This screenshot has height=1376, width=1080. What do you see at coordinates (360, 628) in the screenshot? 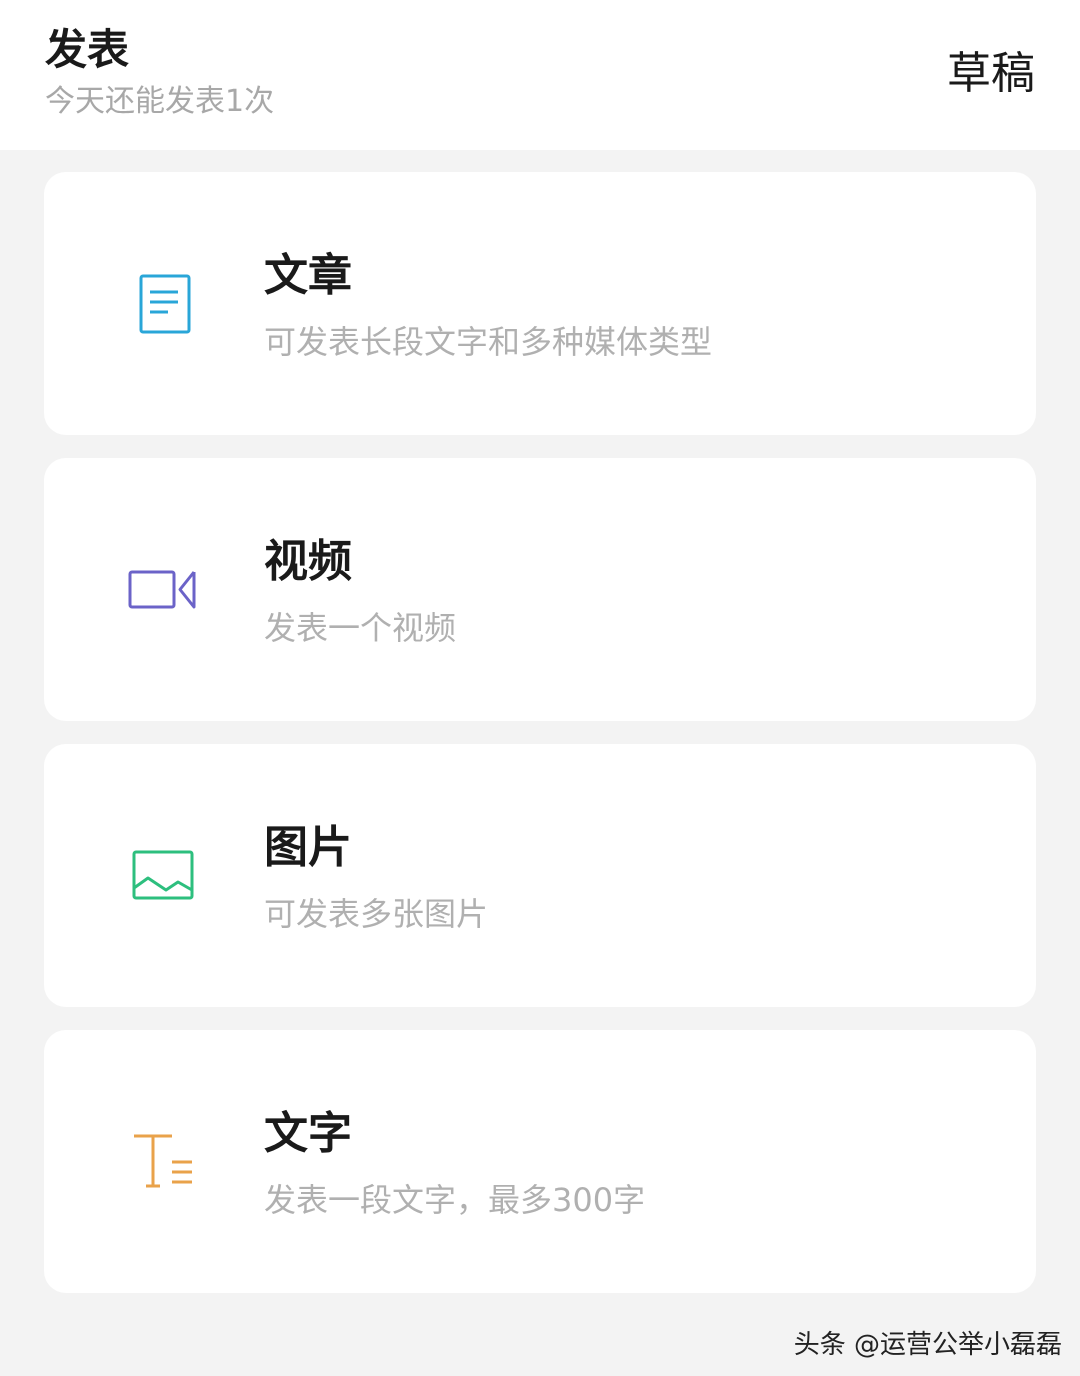
I see `card-description: 发表一个视频` at bounding box center [360, 628].